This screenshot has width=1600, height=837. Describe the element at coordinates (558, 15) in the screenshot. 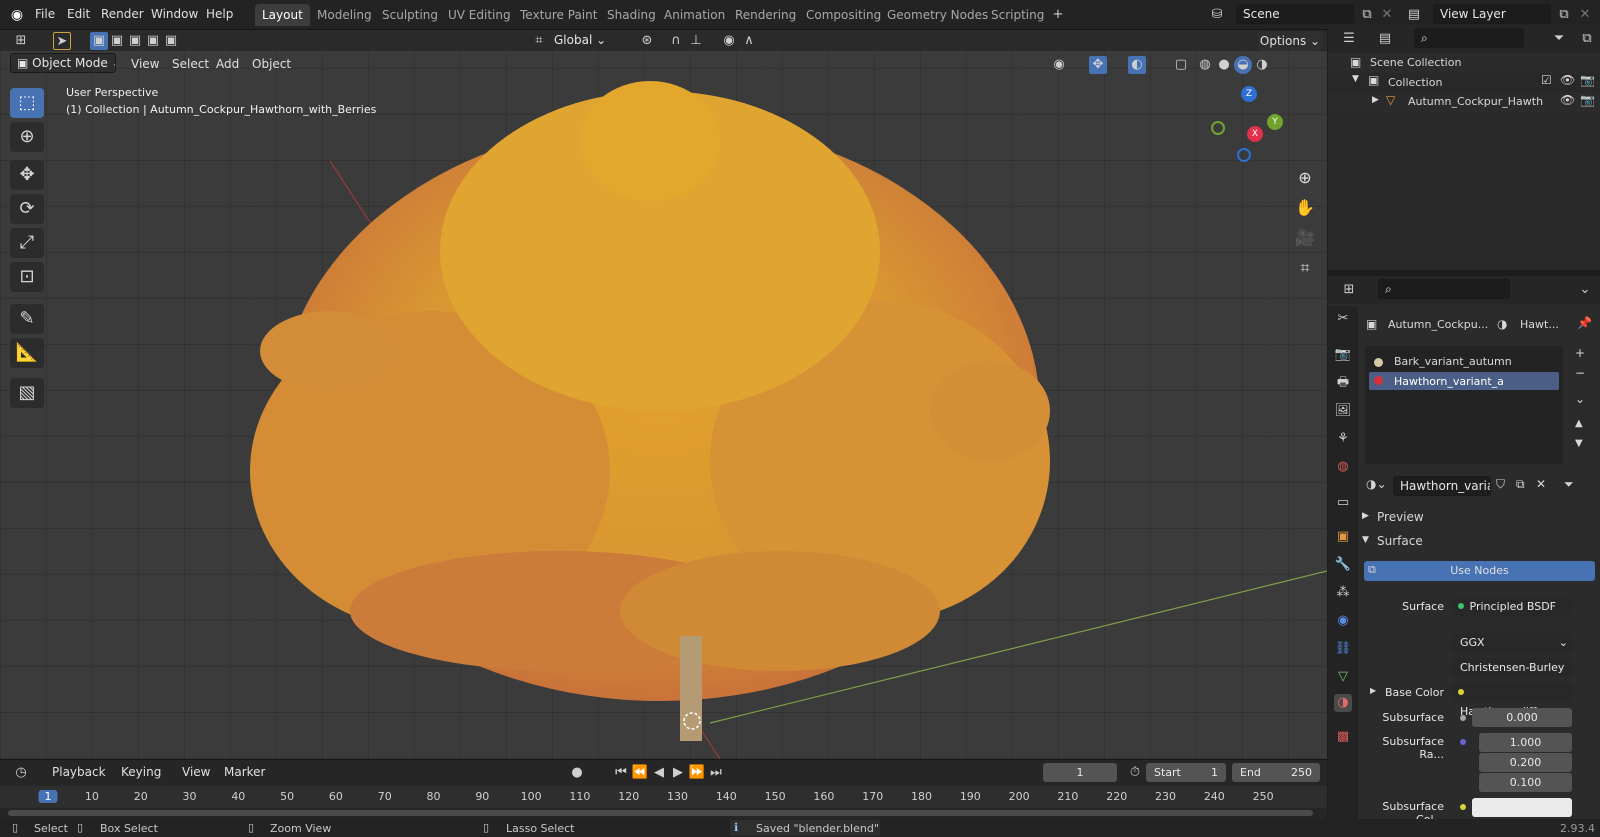

I see `tab-texture-paint: Texture Paint` at that location.